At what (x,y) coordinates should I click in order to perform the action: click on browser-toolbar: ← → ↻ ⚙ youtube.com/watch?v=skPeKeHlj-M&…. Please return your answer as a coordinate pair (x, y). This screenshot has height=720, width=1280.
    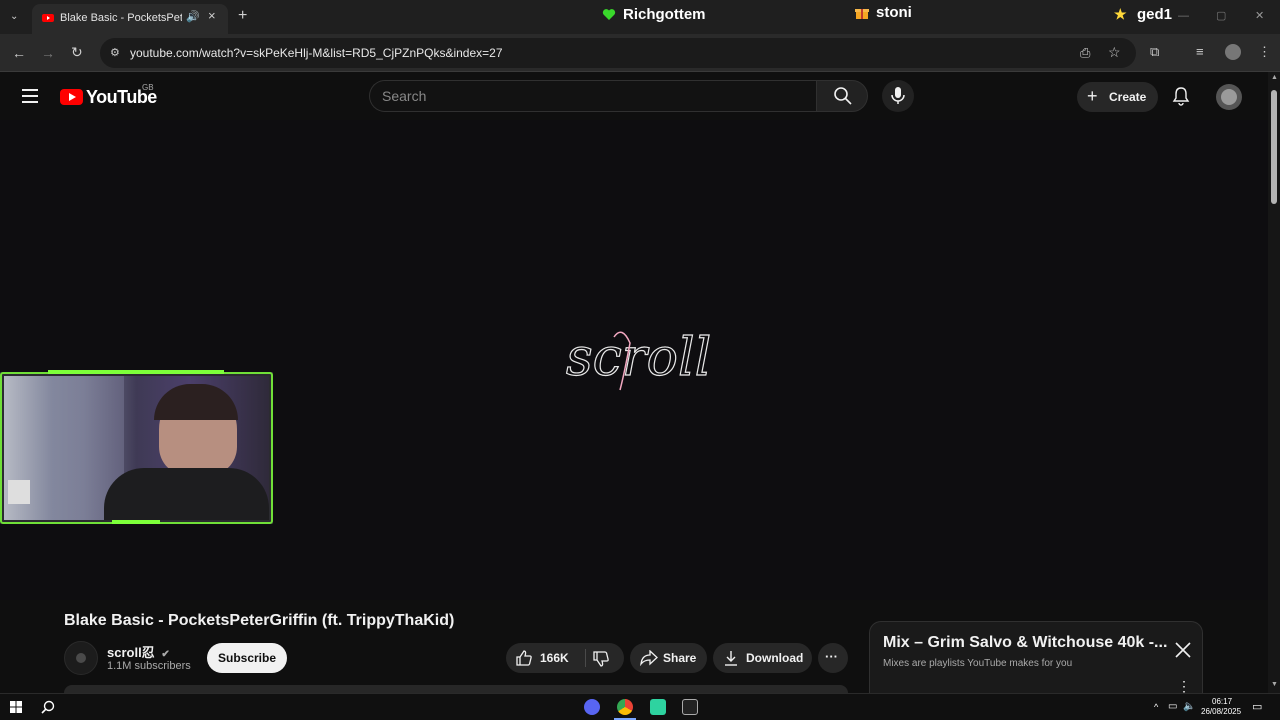
    Looking at the image, I should click on (640, 53).